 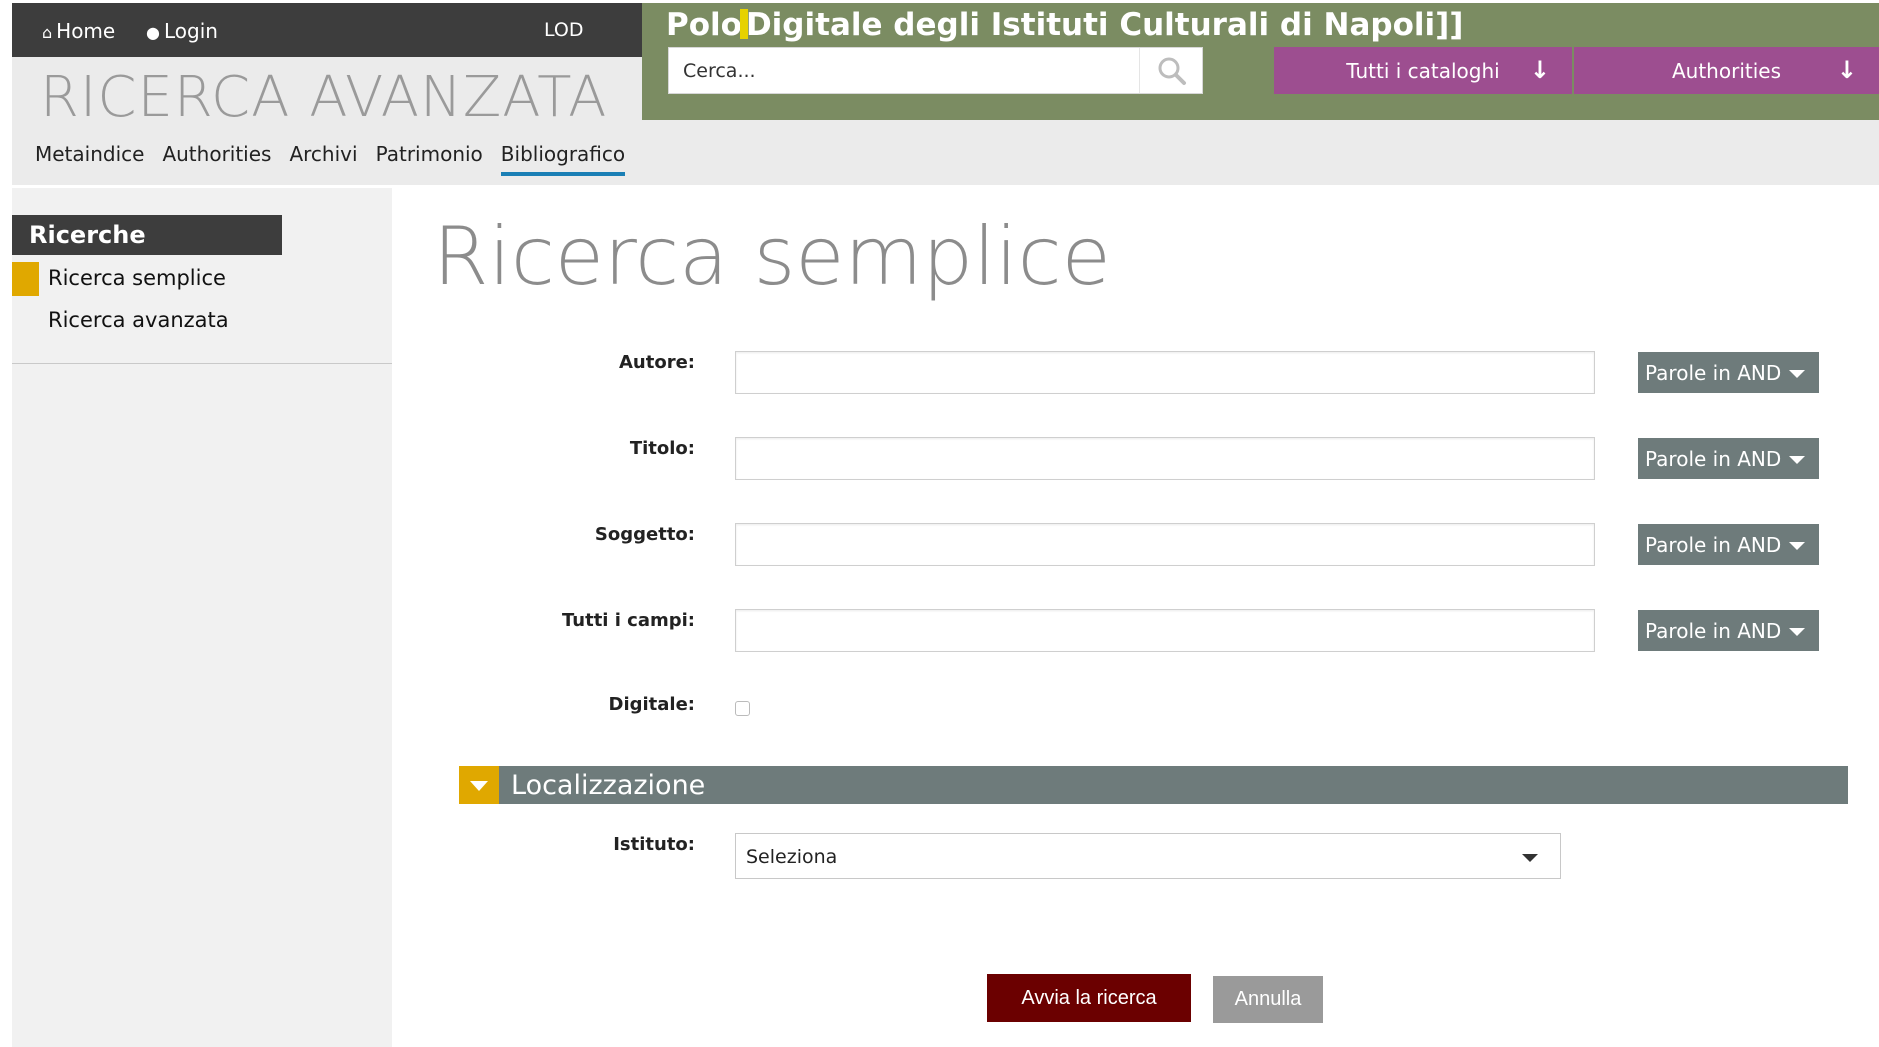 I want to click on localizzazione-section-header: Localizzazione, so click(x=1153, y=785).